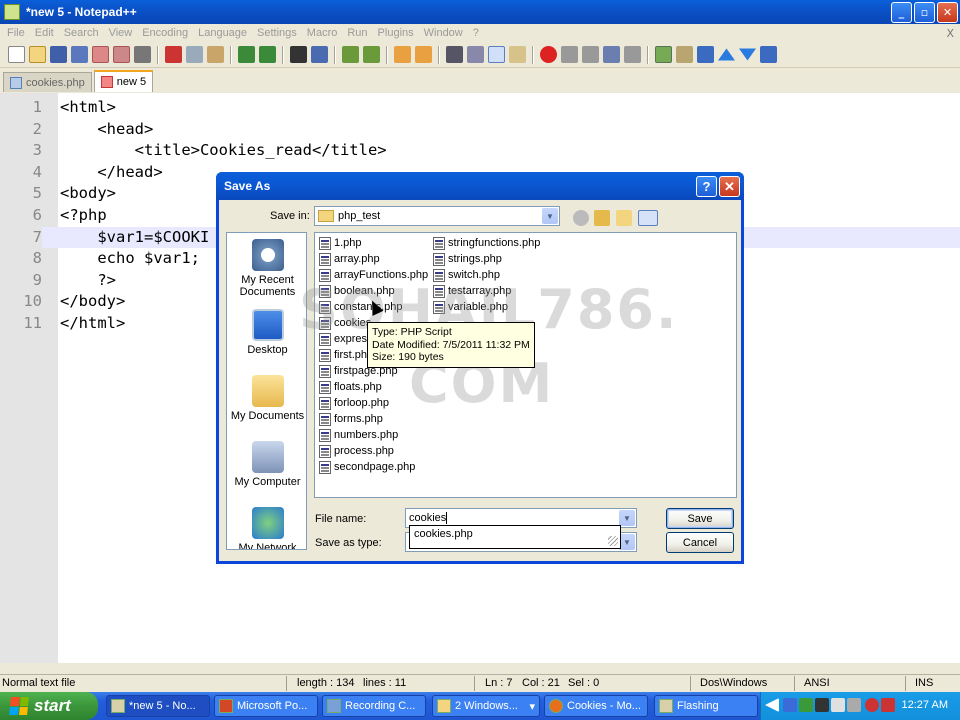 This screenshot has height=720, width=960. What do you see at coordinates (123, 81) in the screenshot?
I see `tab-new-5: new 5` at bounding box center [123, 81].